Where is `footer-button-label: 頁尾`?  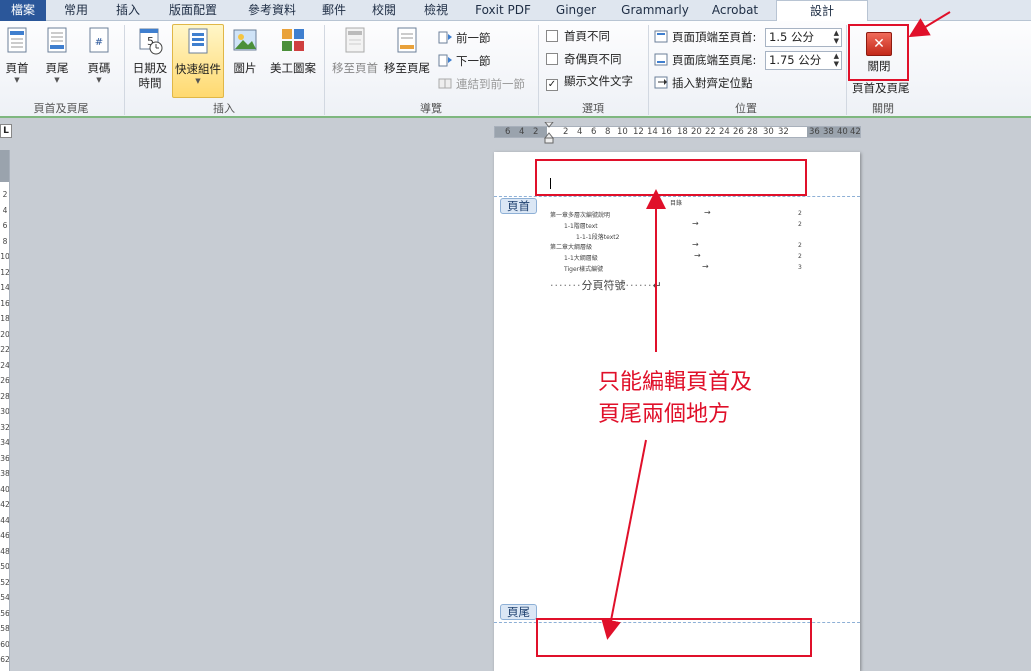 footer-button-label: 頁尾 is located at coordinates (57, 68).